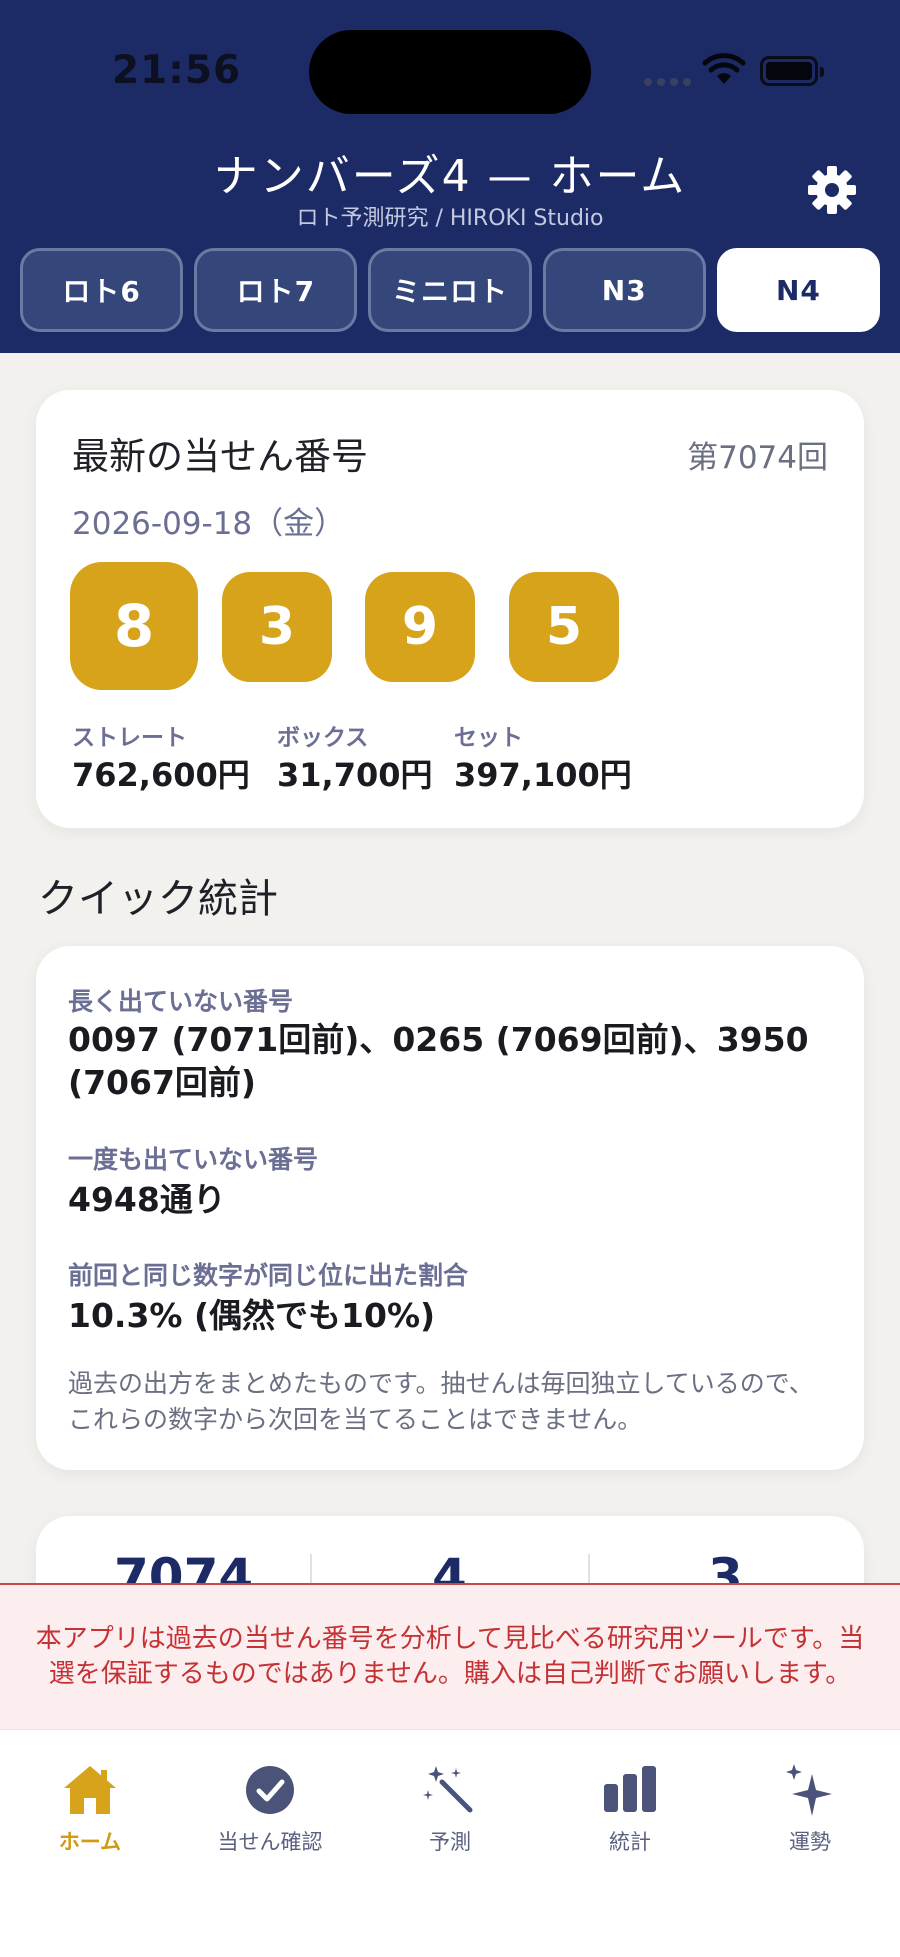 This screenshot has width=900, height=1957. What do you see at coordinates (724, 68) in the screenshot?
I see `wifi-icon` at bounding box center [724, 68].